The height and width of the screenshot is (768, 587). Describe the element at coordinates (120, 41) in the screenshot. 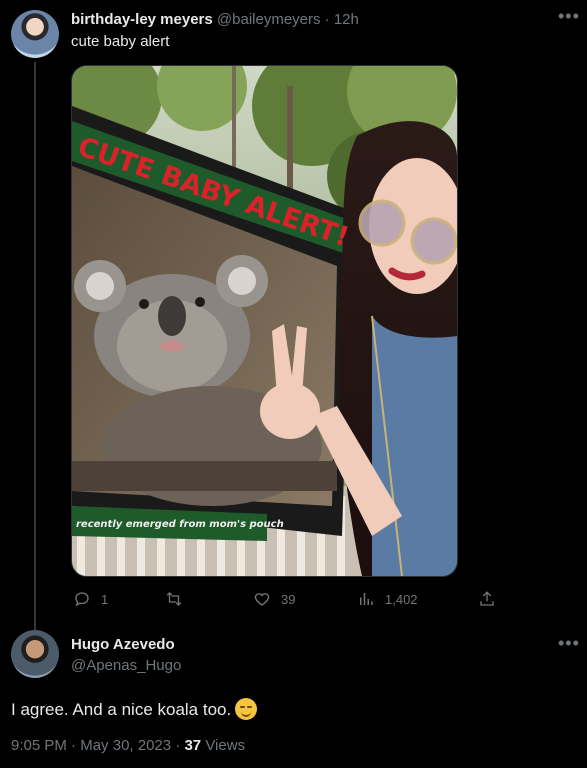

I see `tweet-text: cute baby alert` at that location.